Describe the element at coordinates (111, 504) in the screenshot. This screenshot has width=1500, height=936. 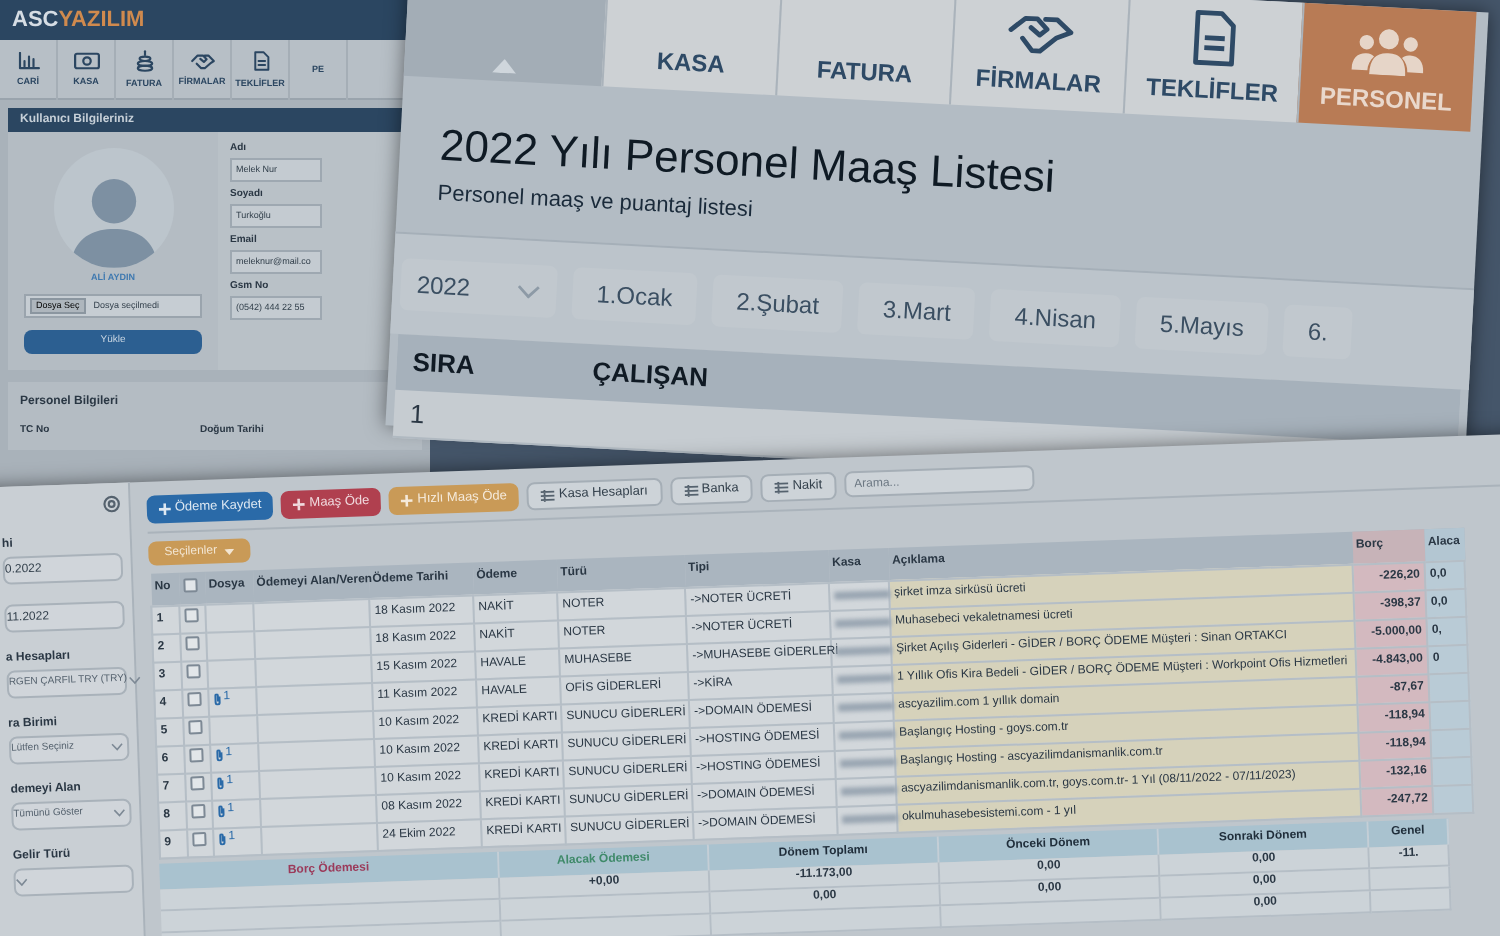
I see `settings-icon` at that location.